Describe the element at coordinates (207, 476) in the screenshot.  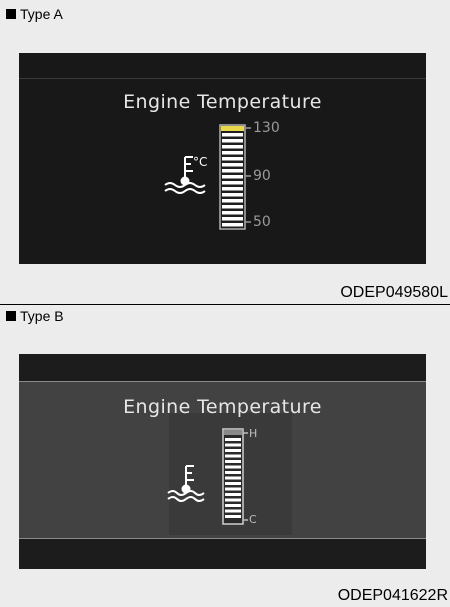
I see `type-b-gauge` at that location.